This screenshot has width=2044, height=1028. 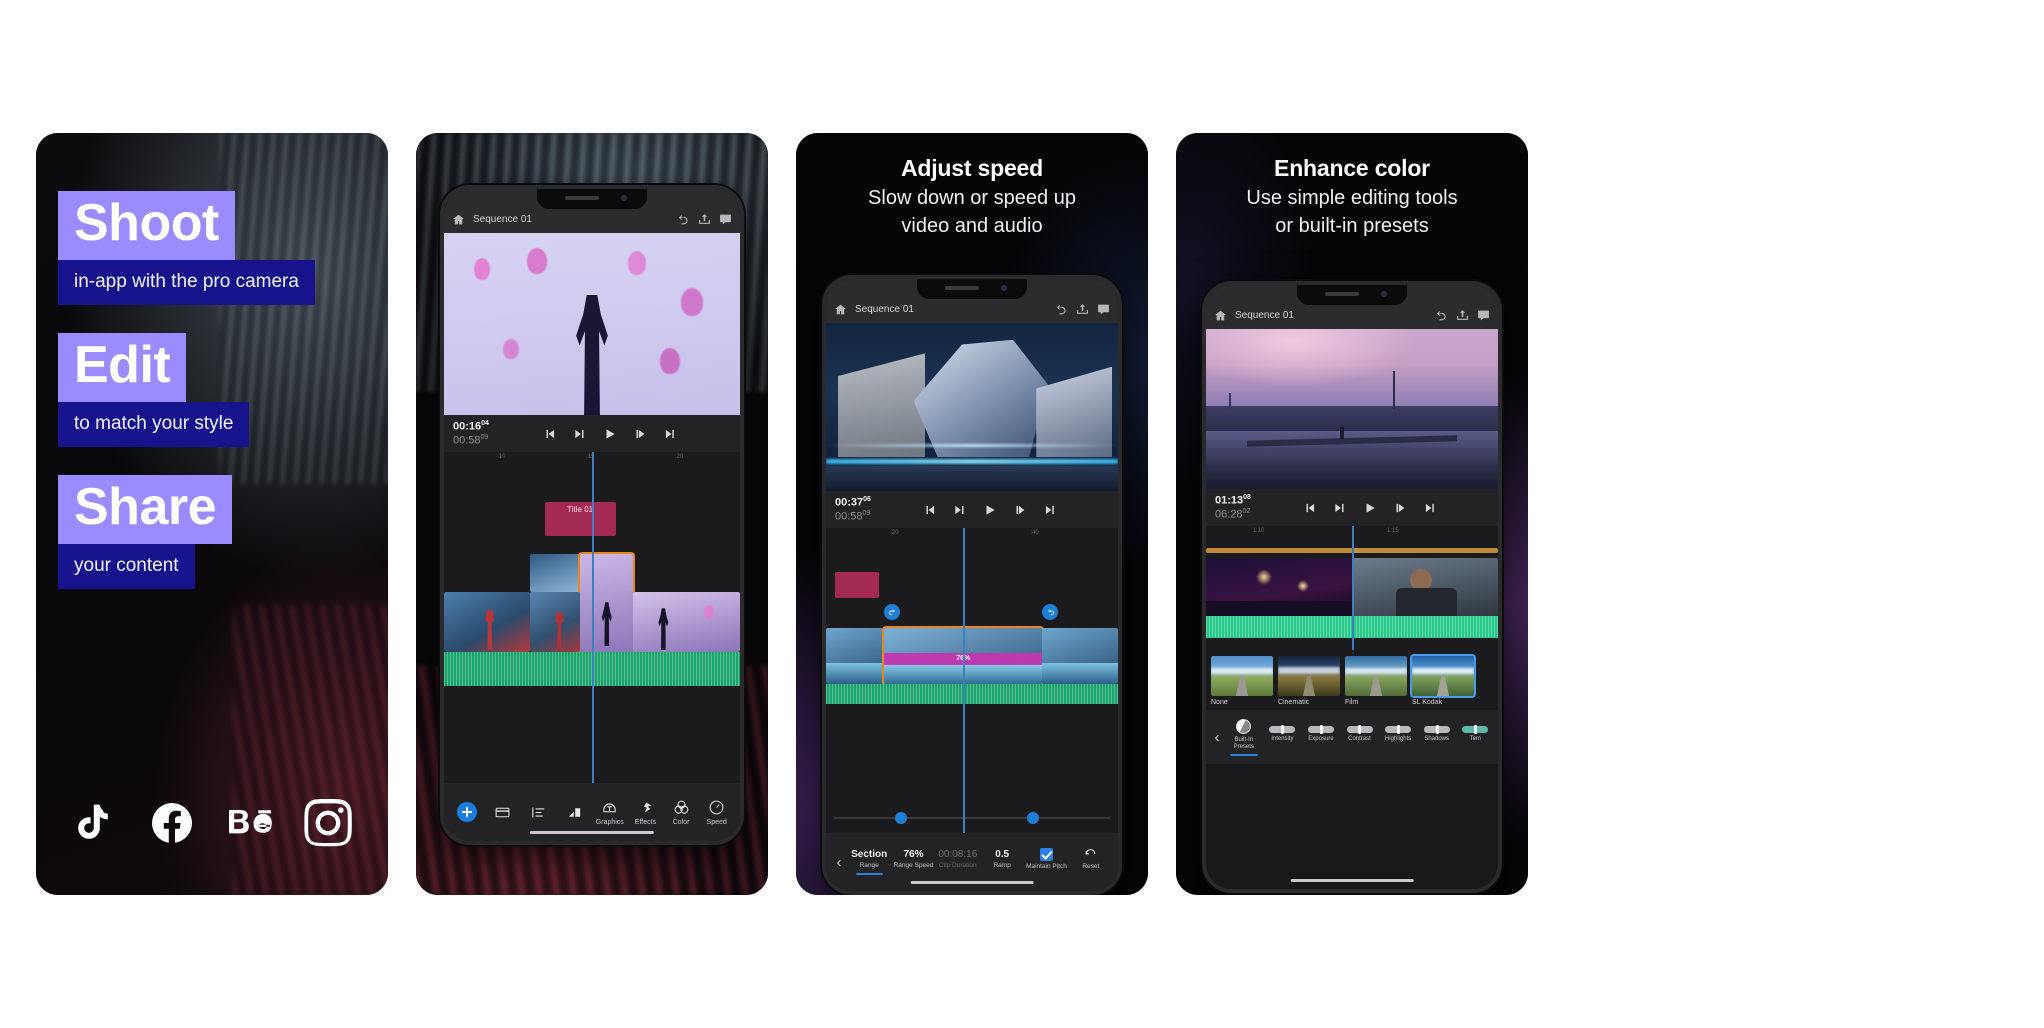 What do you see at coordinates (1244, 736) in the screenshot?
I see `built-in-presets-control: Built-In Presets` at bounding box center [1244, 736].